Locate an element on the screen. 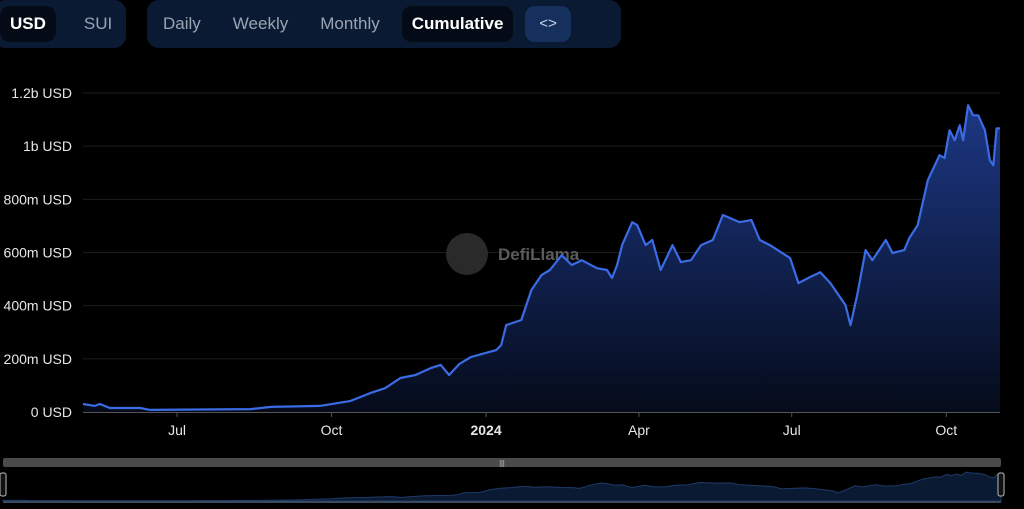 The height and width of the screenshot is (509, 1024). x-tick-label: Apr is located at coordinates (639, 430).